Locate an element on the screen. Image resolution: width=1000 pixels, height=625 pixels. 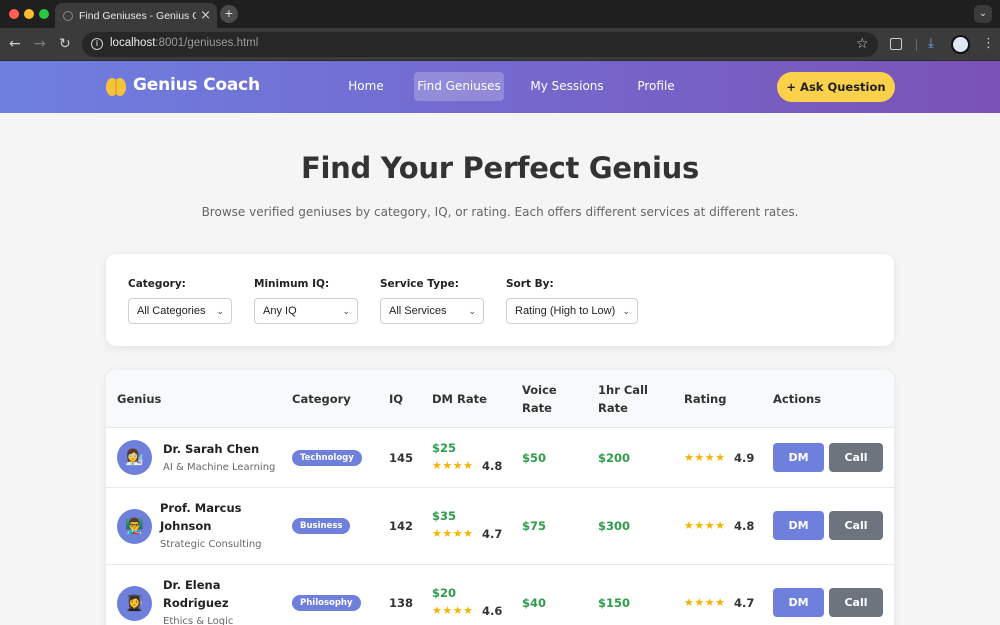
col-actions: Actions is located at coordinates (797, 399).